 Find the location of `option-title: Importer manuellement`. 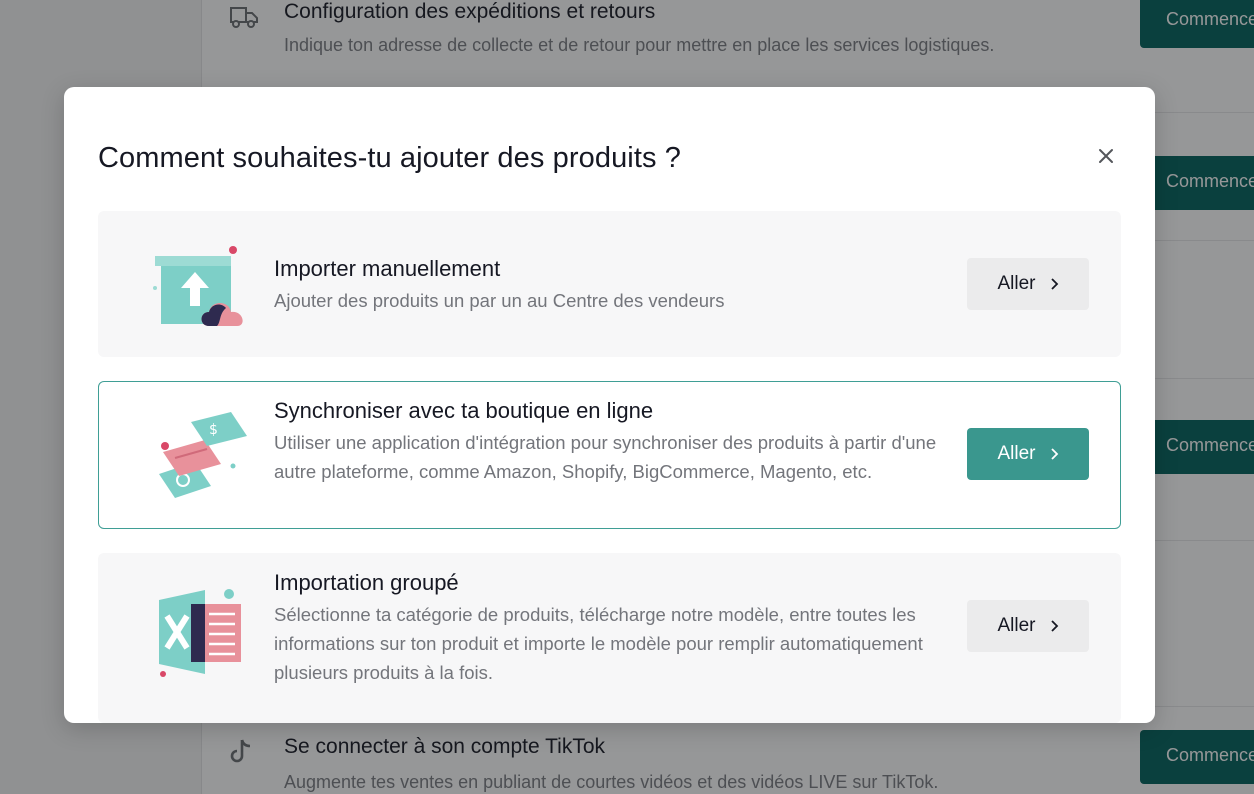

option-title: Importer manuellement is located at coordinates (387, 268).